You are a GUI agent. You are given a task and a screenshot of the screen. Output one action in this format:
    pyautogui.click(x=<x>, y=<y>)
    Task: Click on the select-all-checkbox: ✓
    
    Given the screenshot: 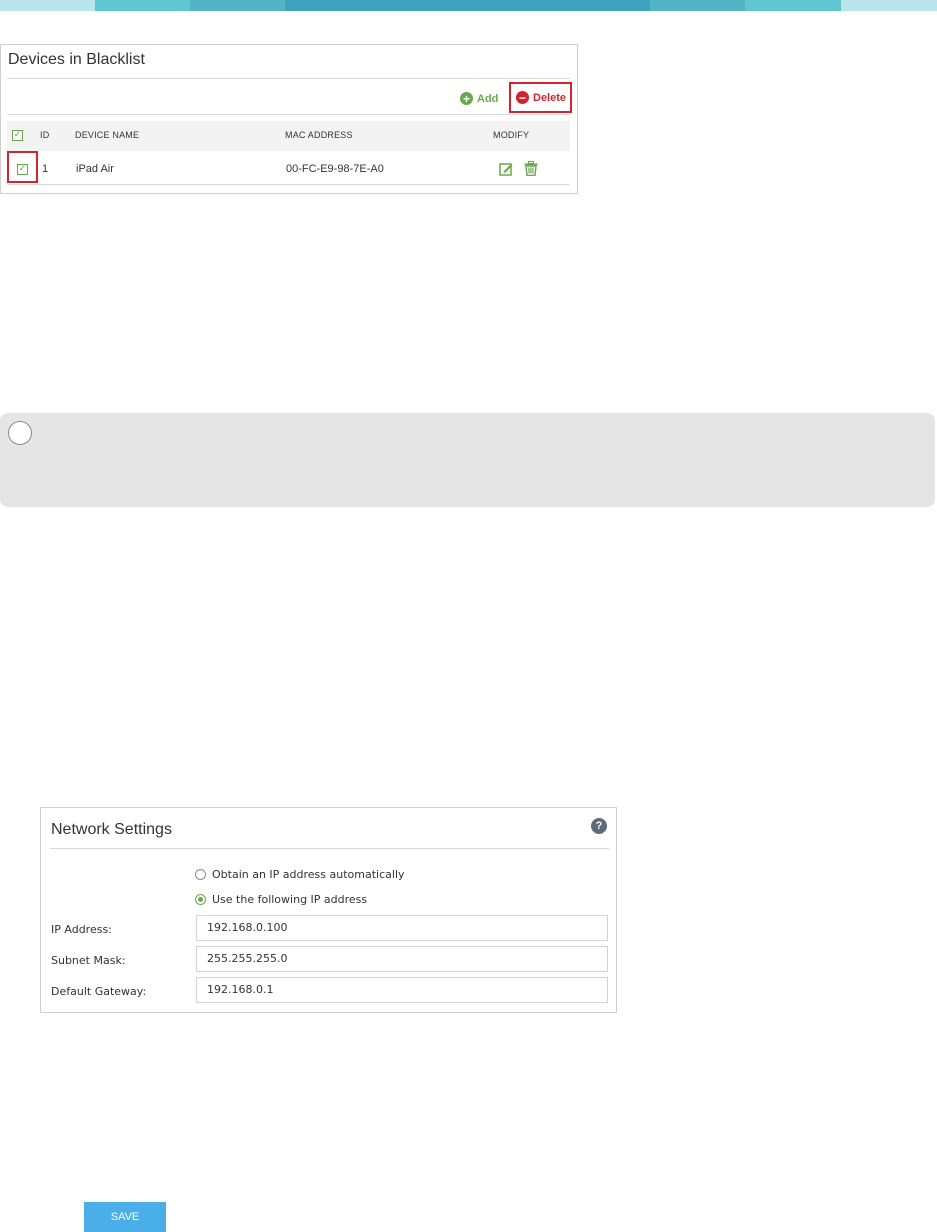 What is the action you would take?
    pyautogui.click(x=17, y=135)
    